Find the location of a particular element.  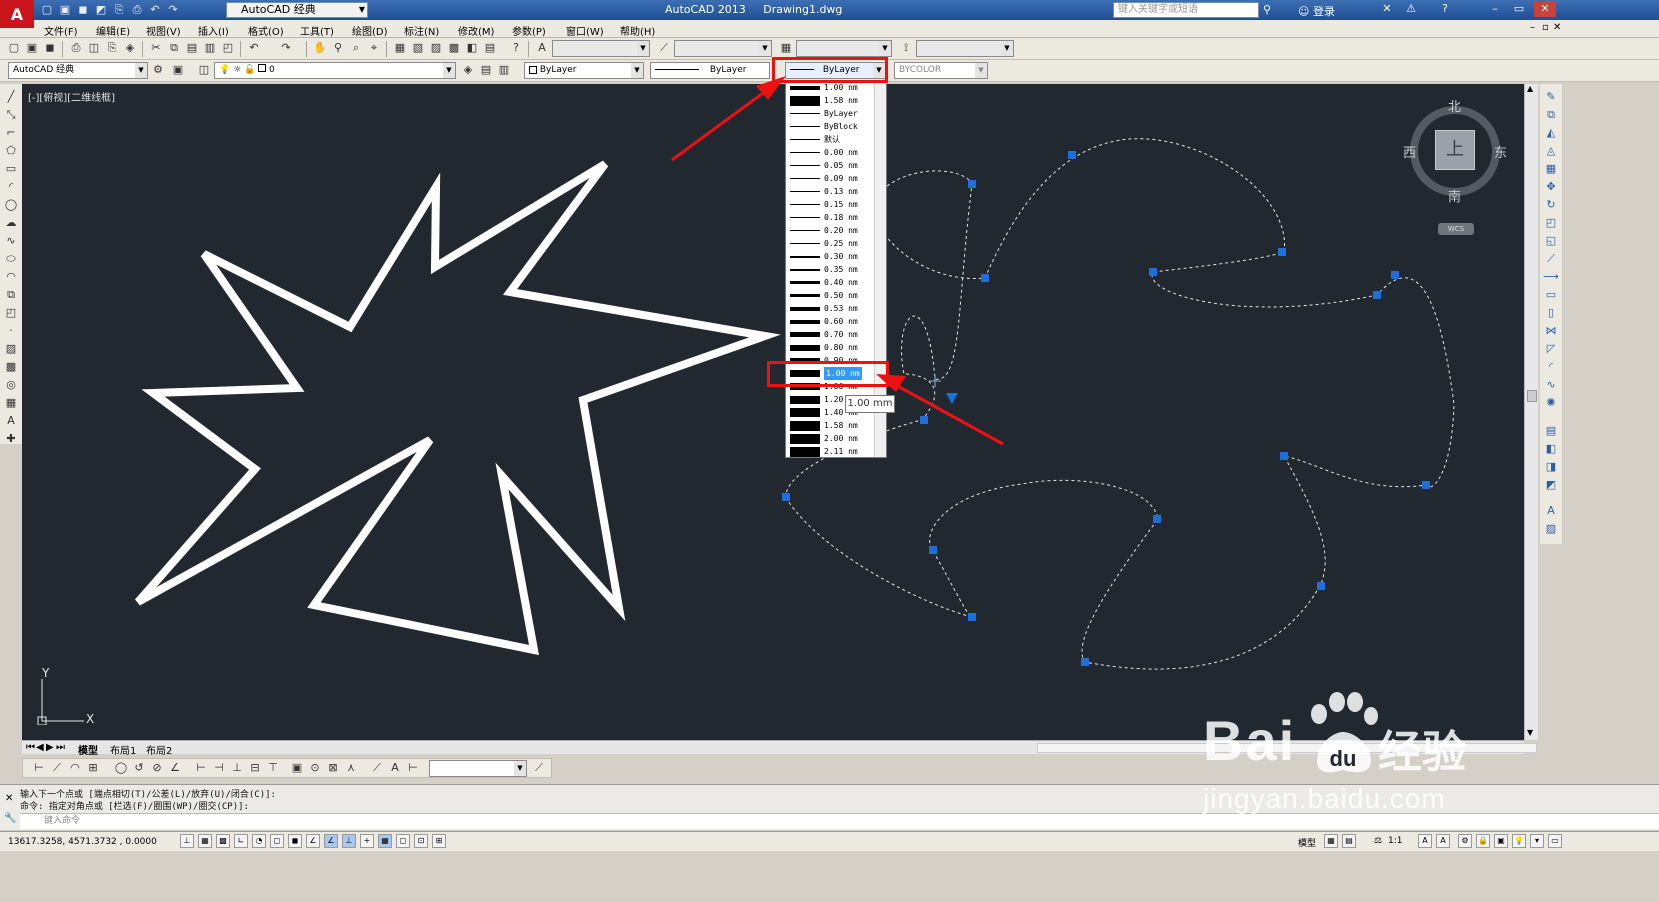

dim-linear-icon: ⊢ is located at coordinates (39, 768).